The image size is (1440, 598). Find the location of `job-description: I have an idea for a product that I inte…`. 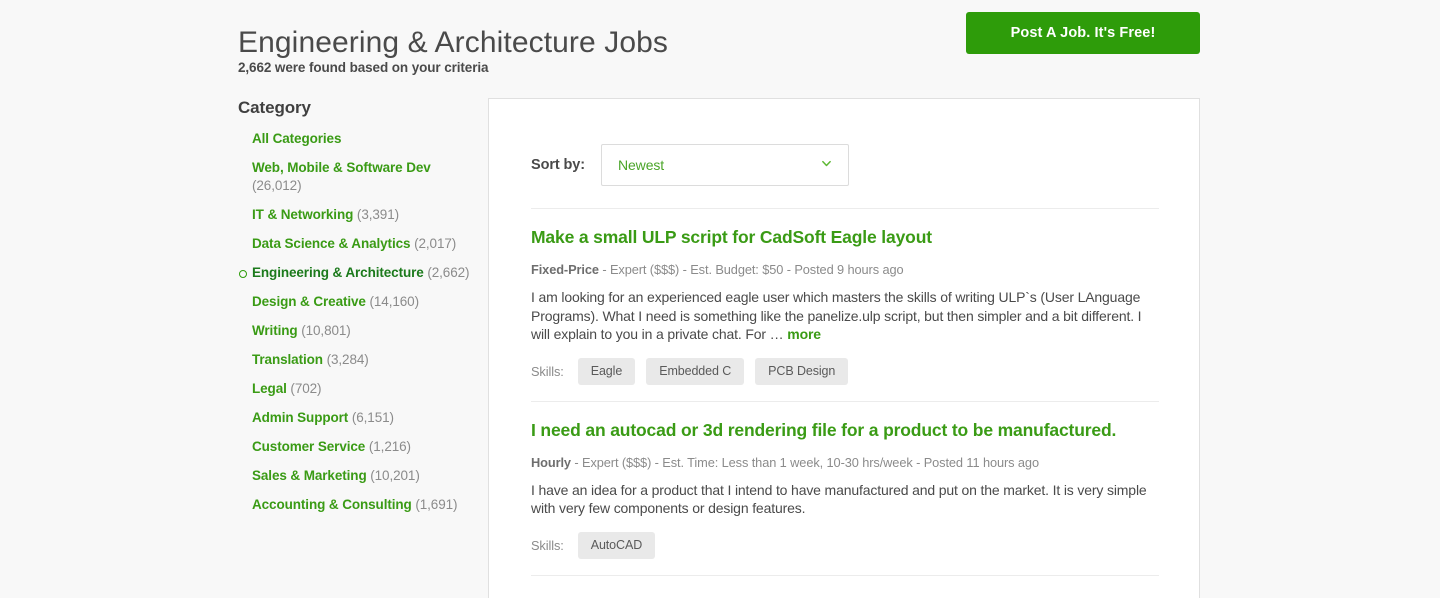

job-description: I have an idea for a product that I inte… is located at coordinates (845, 499).